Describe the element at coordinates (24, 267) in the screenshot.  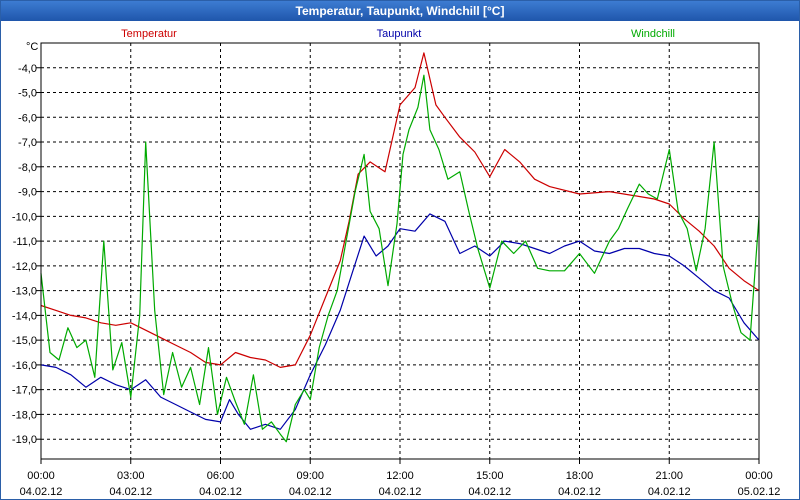
I see `y-tick-label: -12,0` at that location.